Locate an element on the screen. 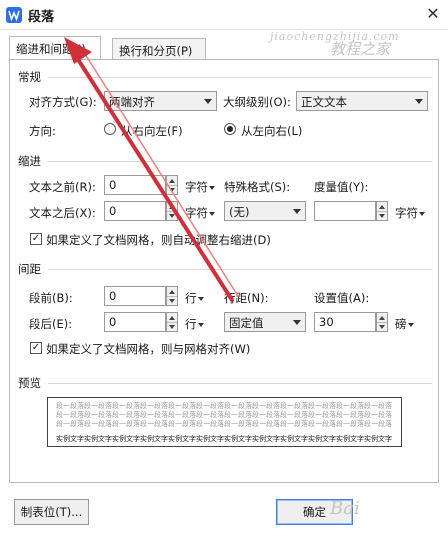  measure-spinner is located at coordinates (382, 211).